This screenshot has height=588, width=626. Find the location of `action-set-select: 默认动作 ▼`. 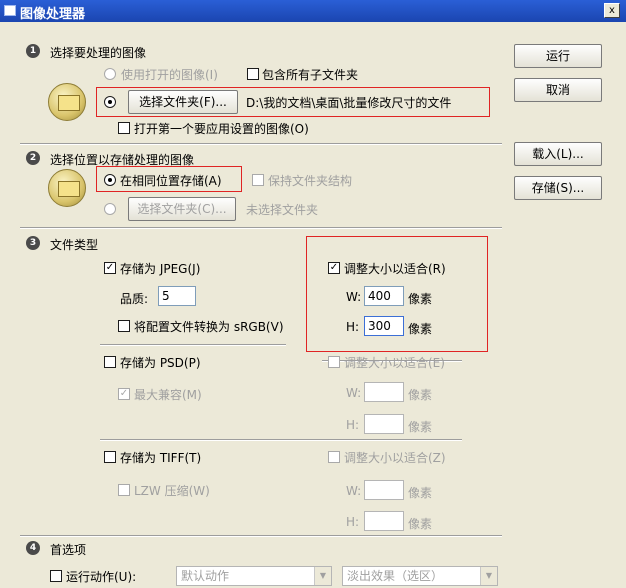

action-set-select: 默认动作 ▼ is located at coordinates (254, 576).